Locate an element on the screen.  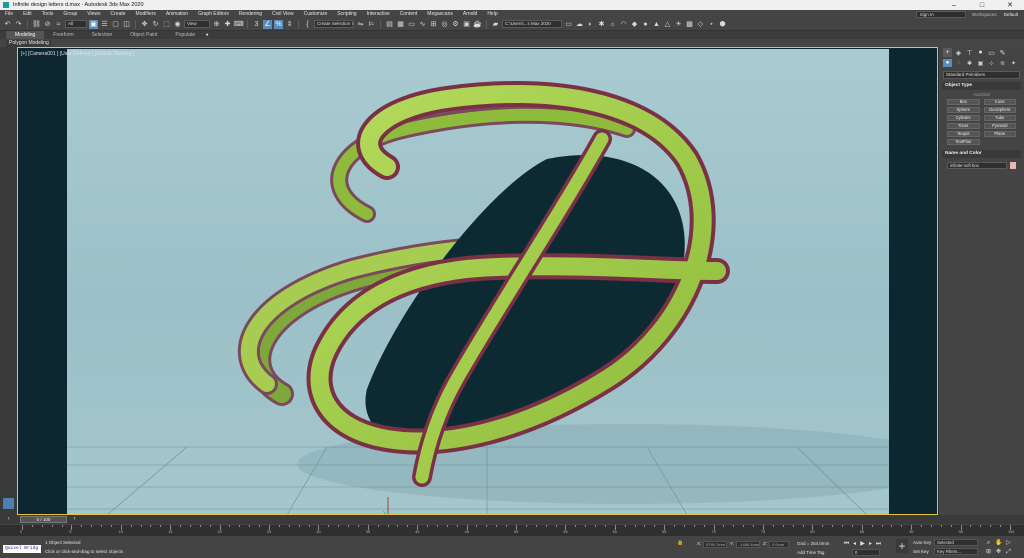
autogrid-checkbox: AutoGrid is located at coordinates (981, 95).